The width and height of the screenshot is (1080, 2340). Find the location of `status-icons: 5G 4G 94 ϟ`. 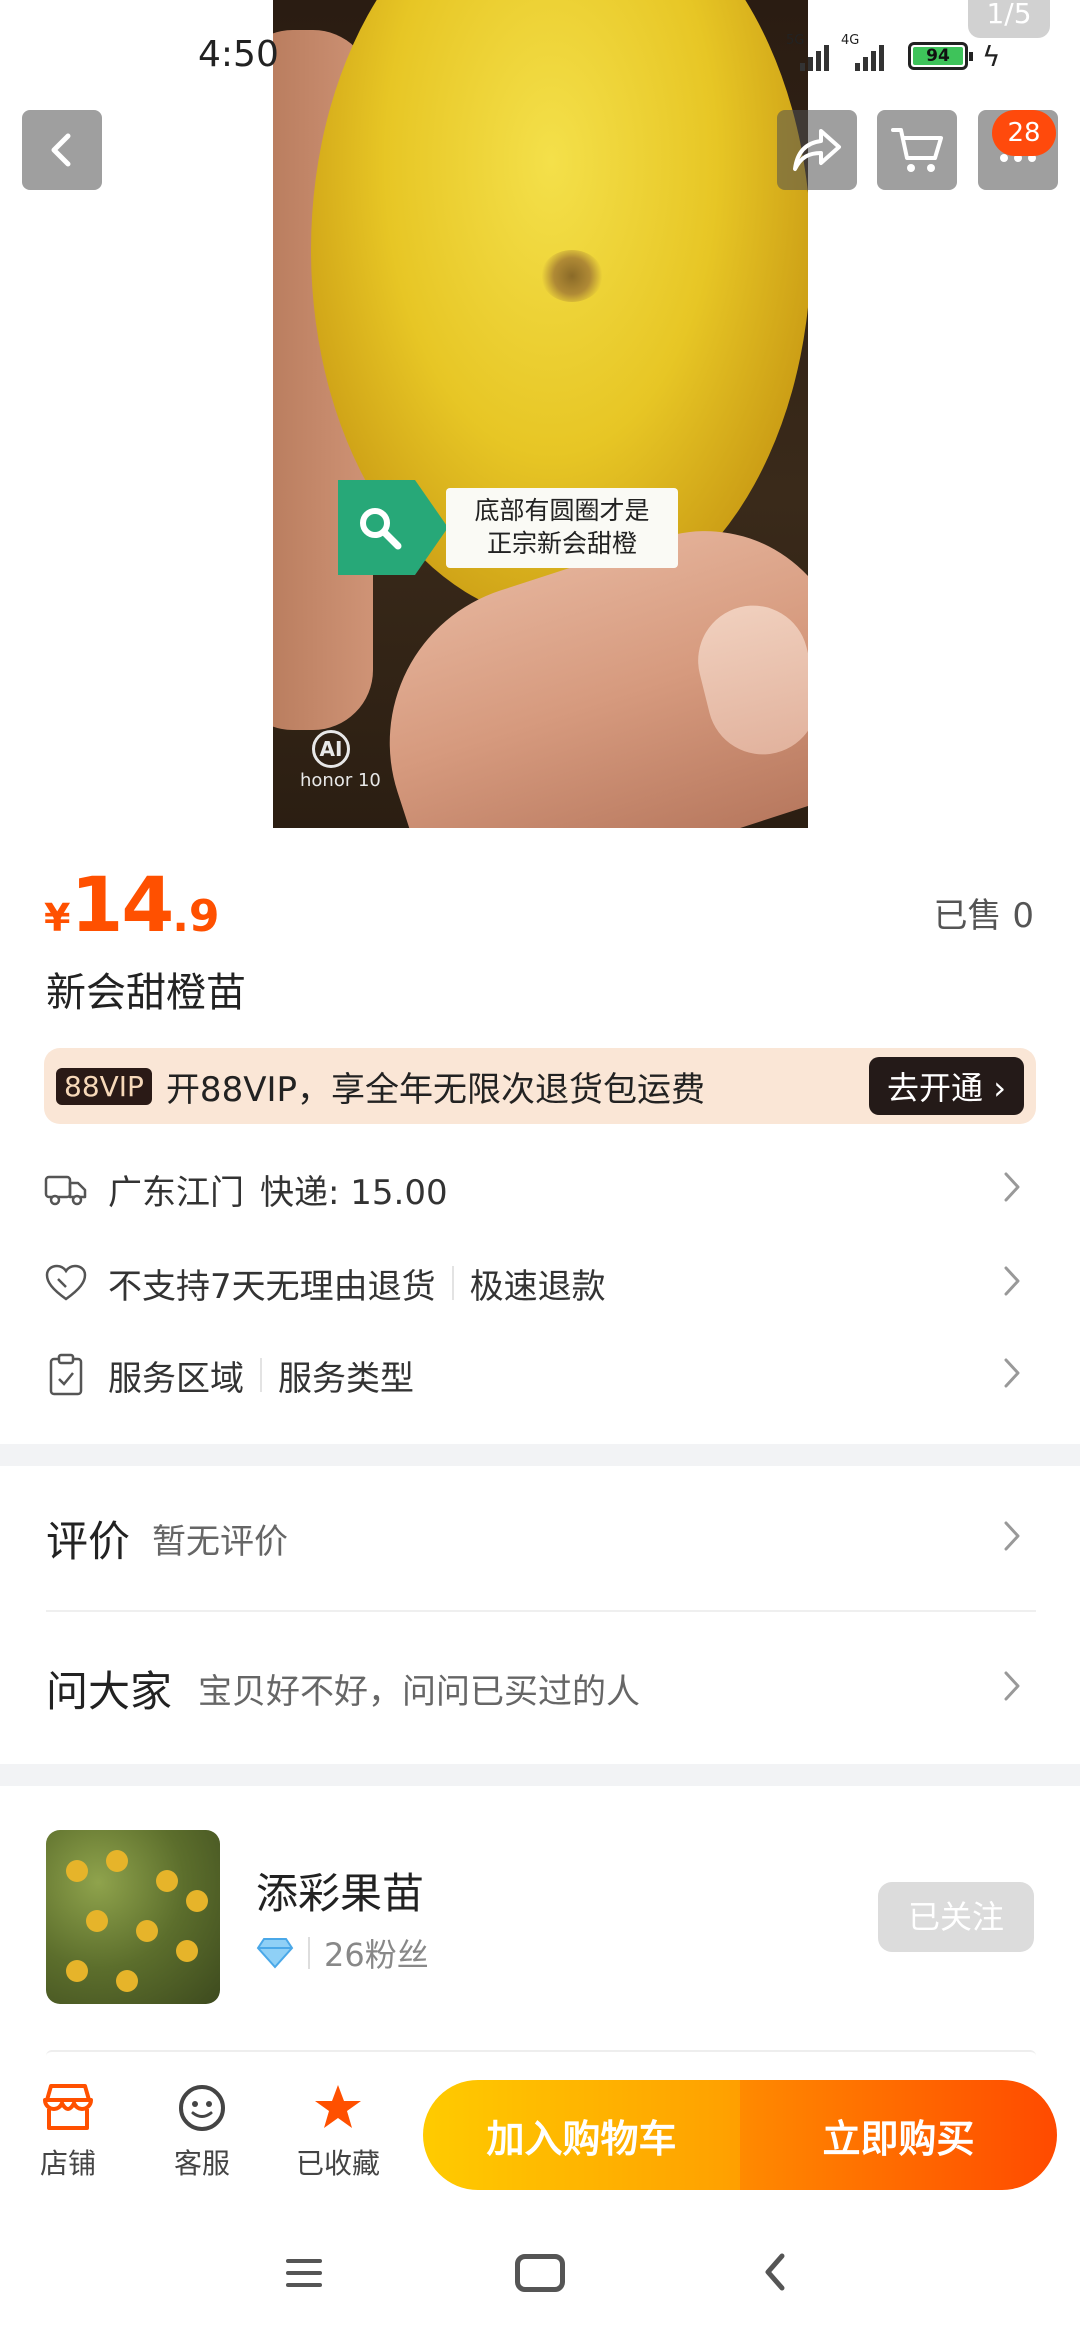

status-icons: 5G 4G 94 ϟ is located at coordinates (893, 54).